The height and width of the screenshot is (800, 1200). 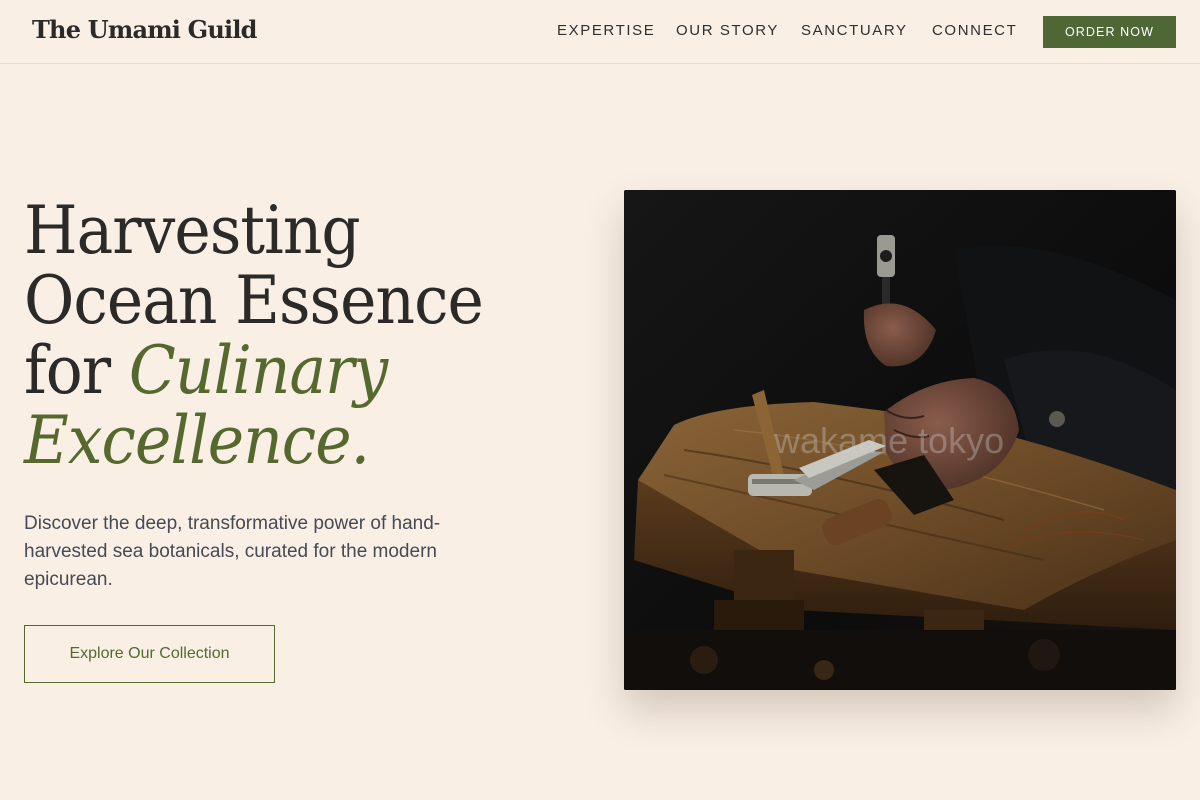 What do you see at coordinates (1109, 32) in the screenshot?
I see `order-now-button: ORDER NOW` at bounding box center [1109, 32].